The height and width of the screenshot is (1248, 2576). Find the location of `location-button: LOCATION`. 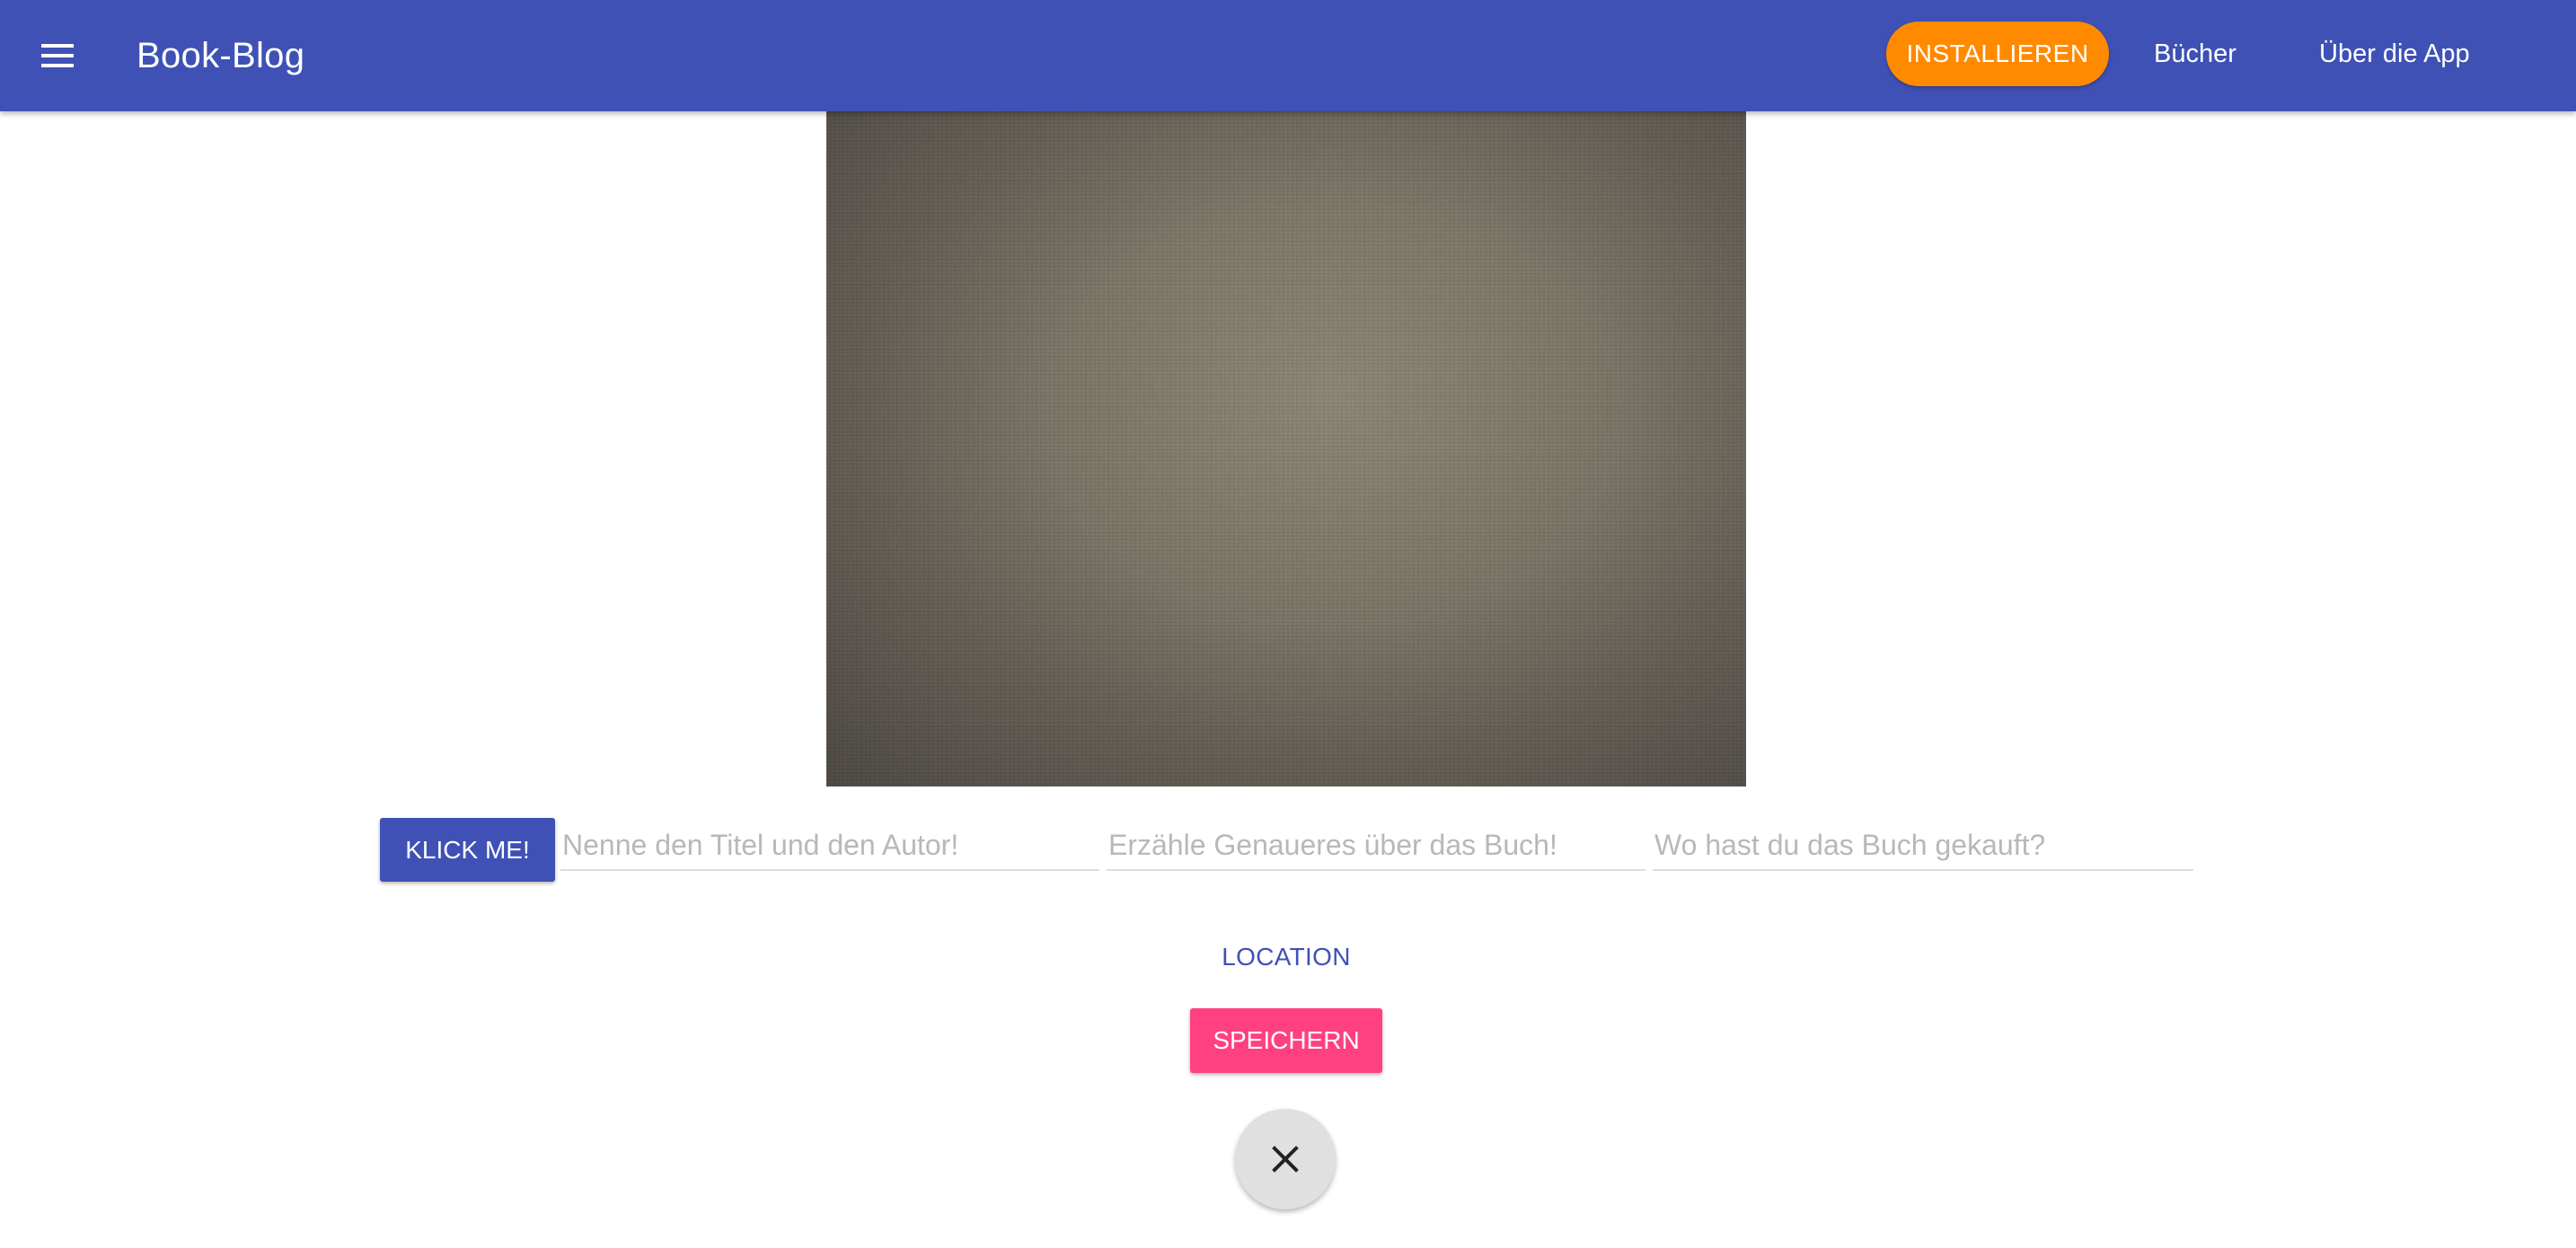

location-button: LOCATION is located at coordinates (1286, 957).